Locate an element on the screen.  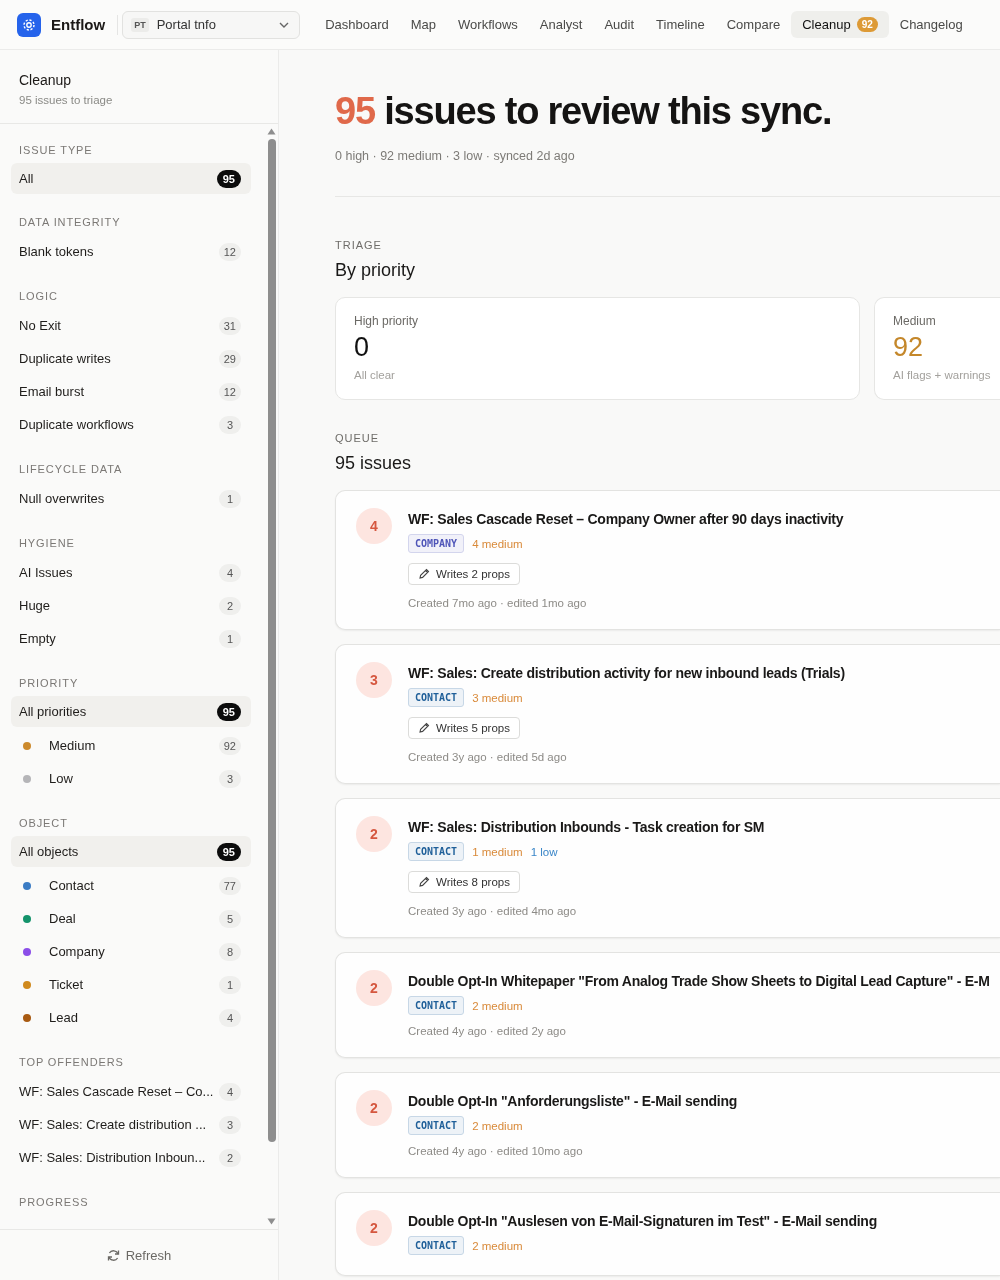
section-label: PROGRESS is located at coordinates (54, 1202).